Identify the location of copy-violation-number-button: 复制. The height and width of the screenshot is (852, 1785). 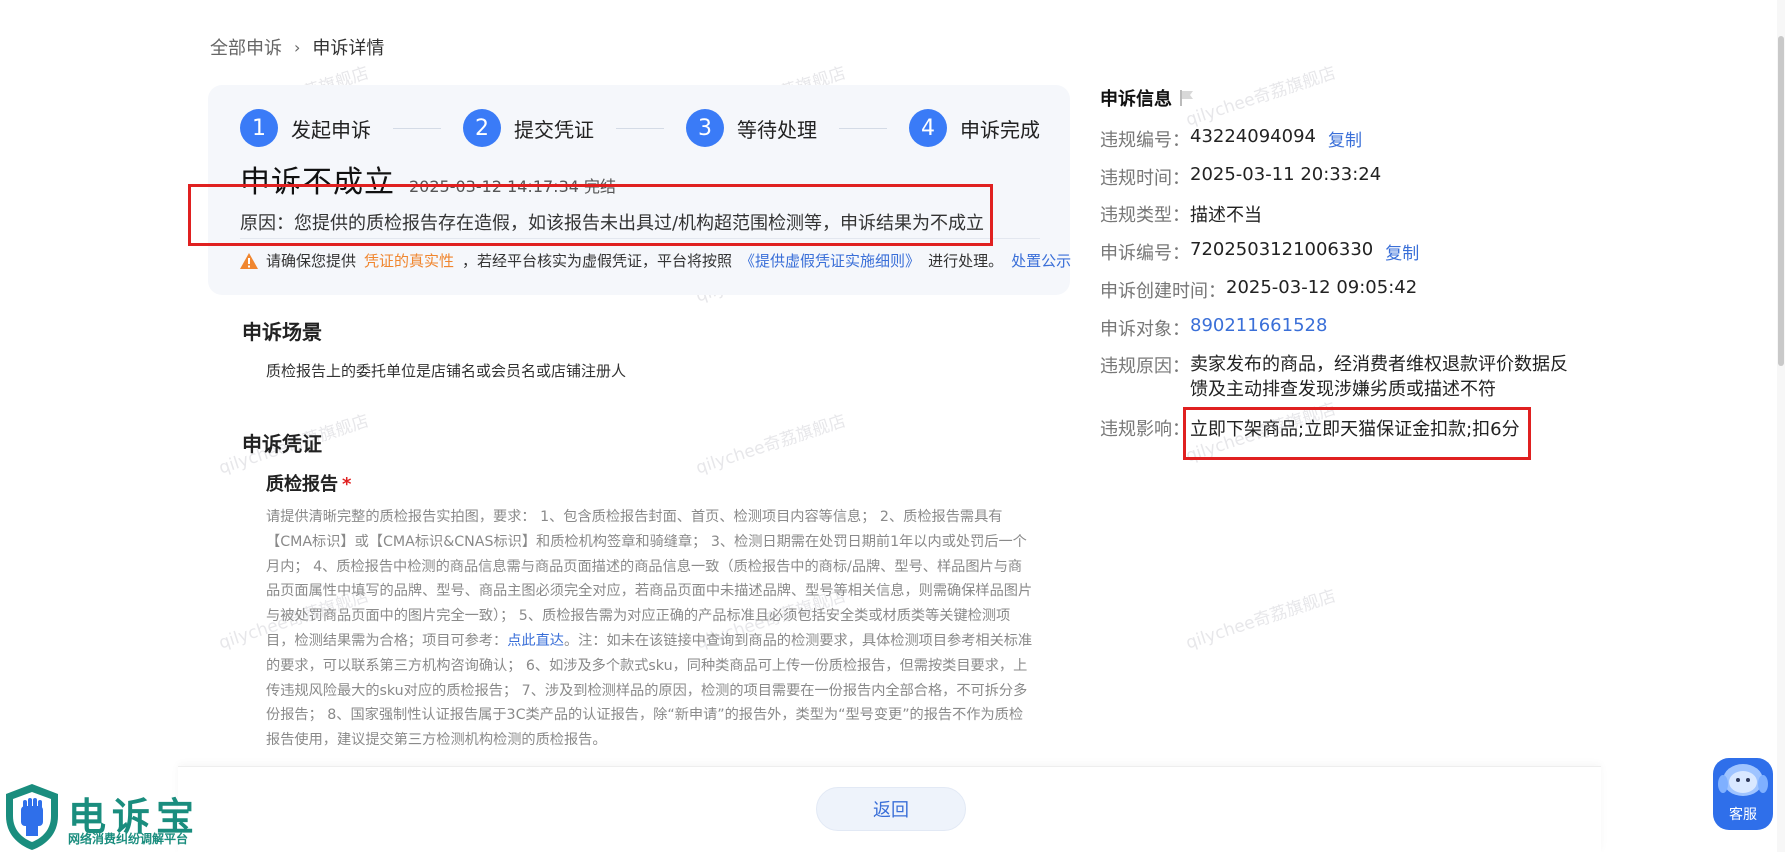
(1345, 139).